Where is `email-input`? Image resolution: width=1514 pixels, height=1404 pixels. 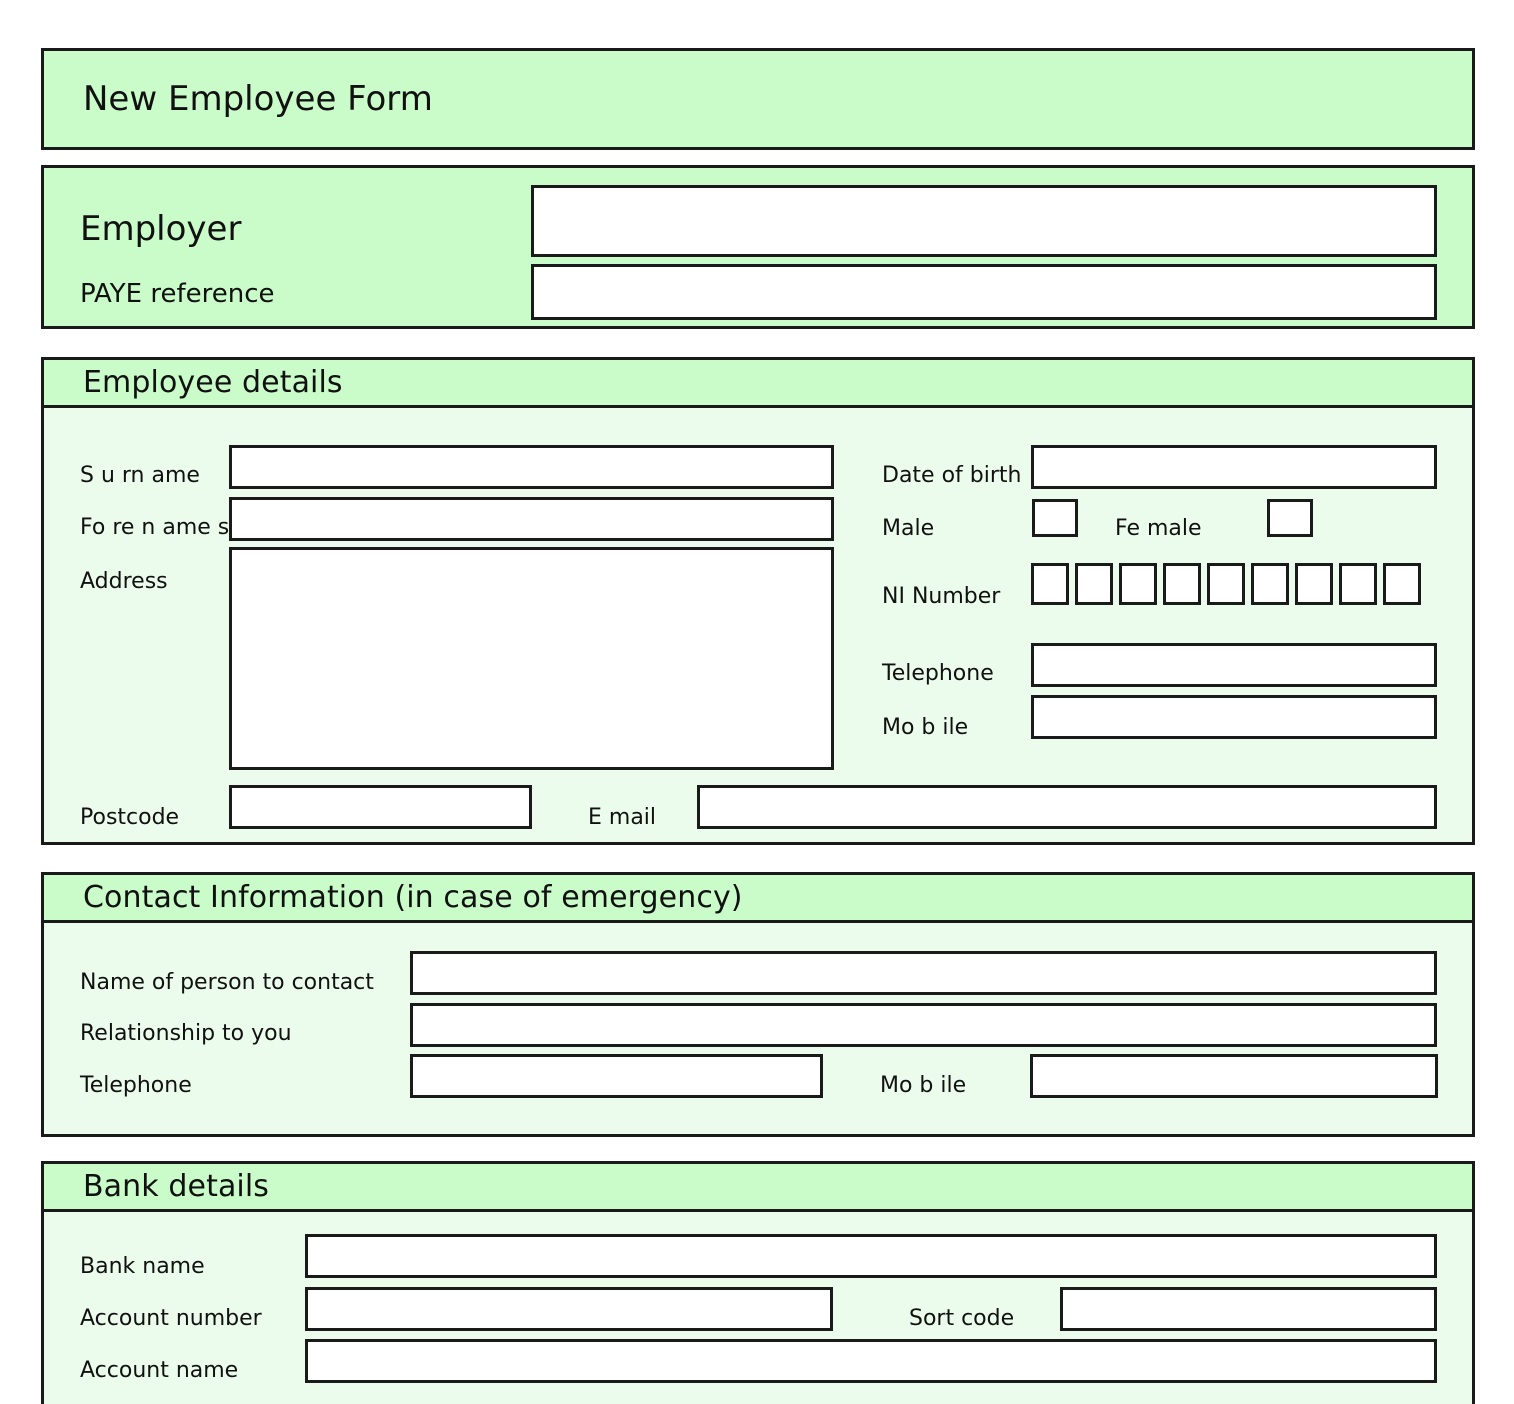 email-input is located at coordinates (1067, 807).